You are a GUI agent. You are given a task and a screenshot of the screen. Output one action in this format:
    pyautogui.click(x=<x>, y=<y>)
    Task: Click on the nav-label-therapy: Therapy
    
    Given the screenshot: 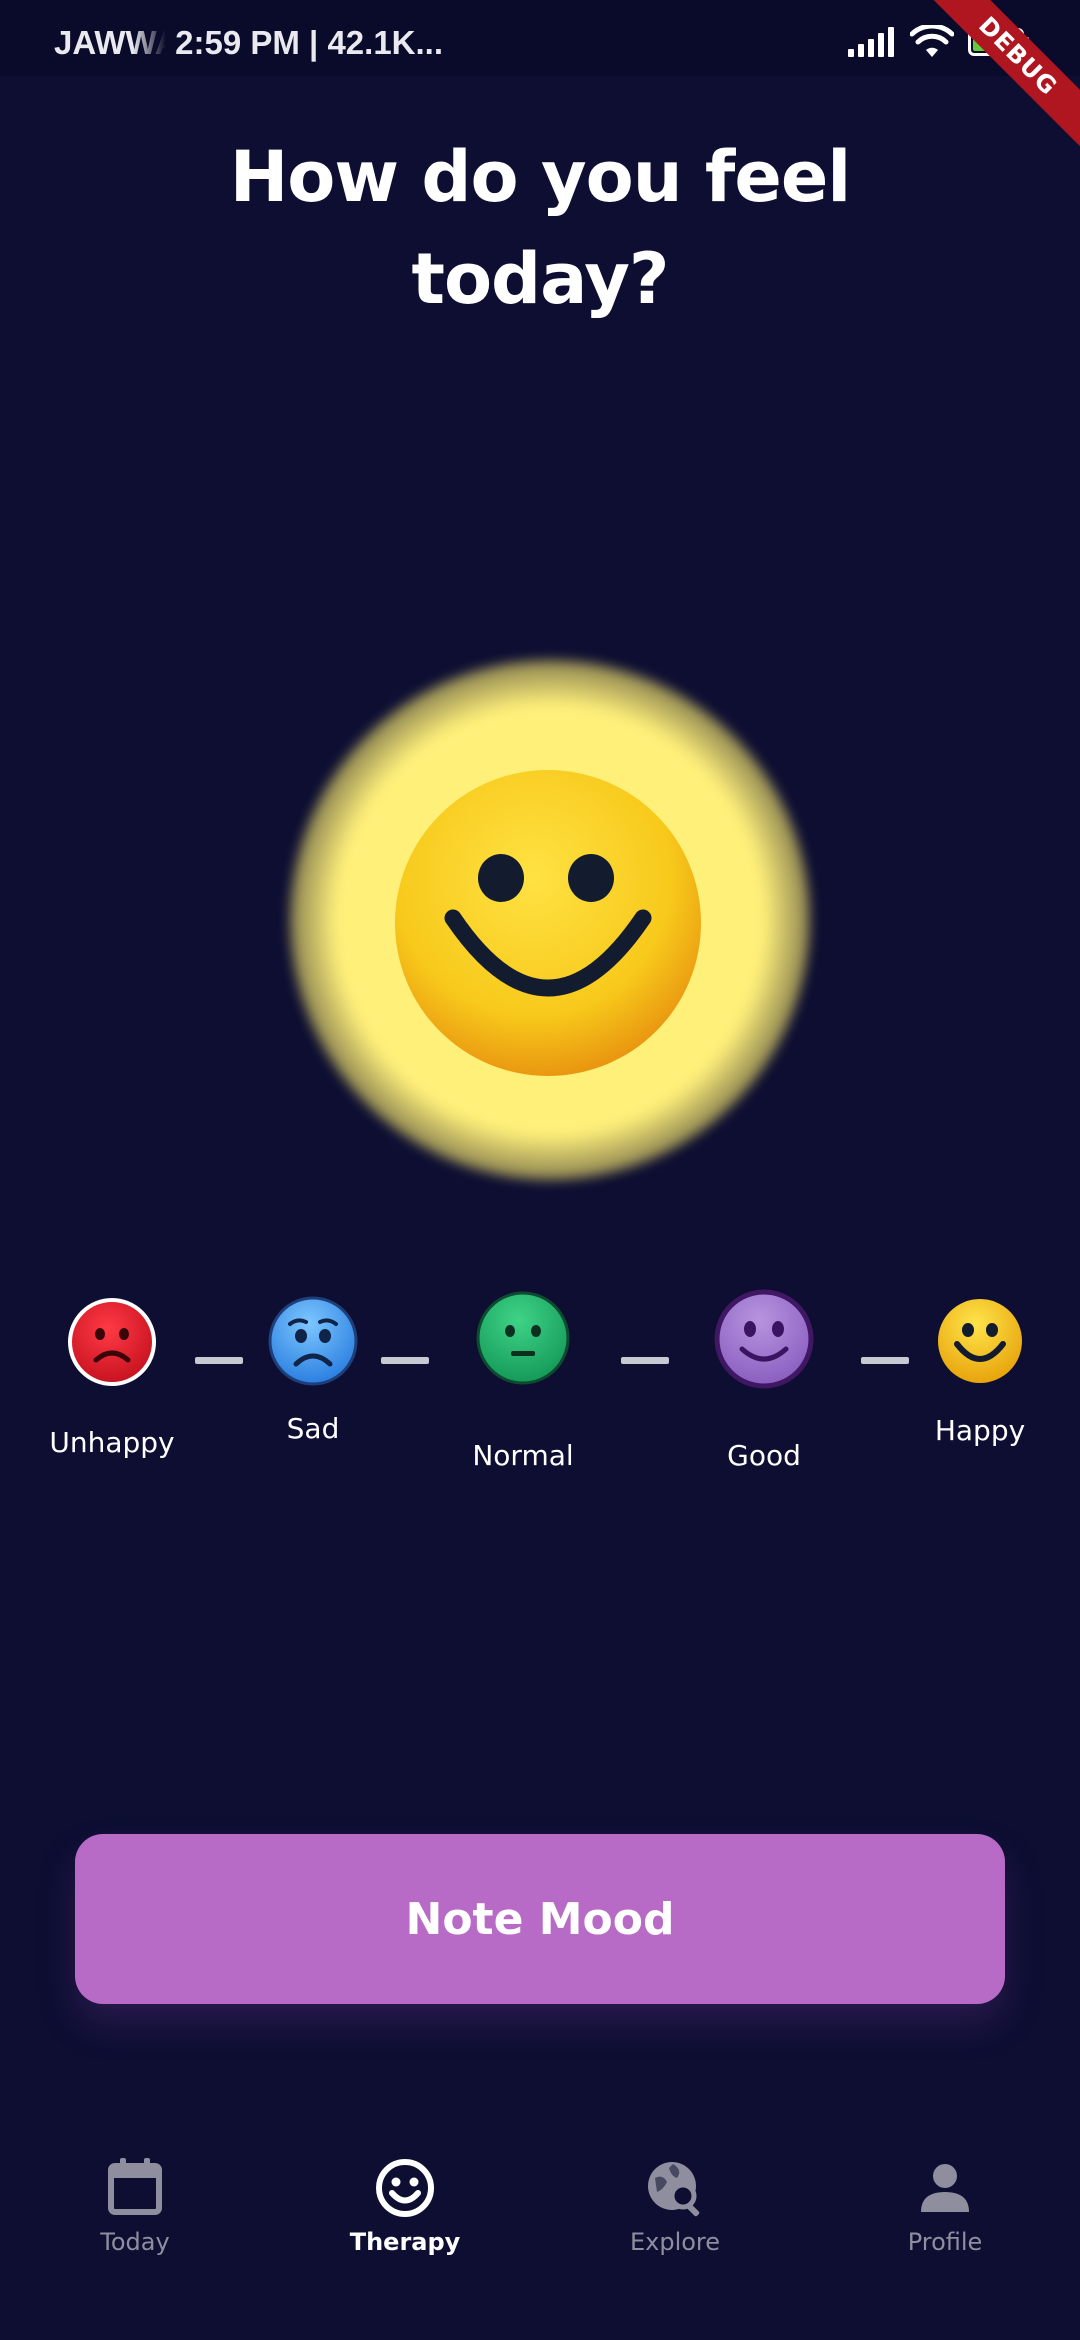 What is the action you would take?
    pyautogui.click(x=405, y=2242)
    